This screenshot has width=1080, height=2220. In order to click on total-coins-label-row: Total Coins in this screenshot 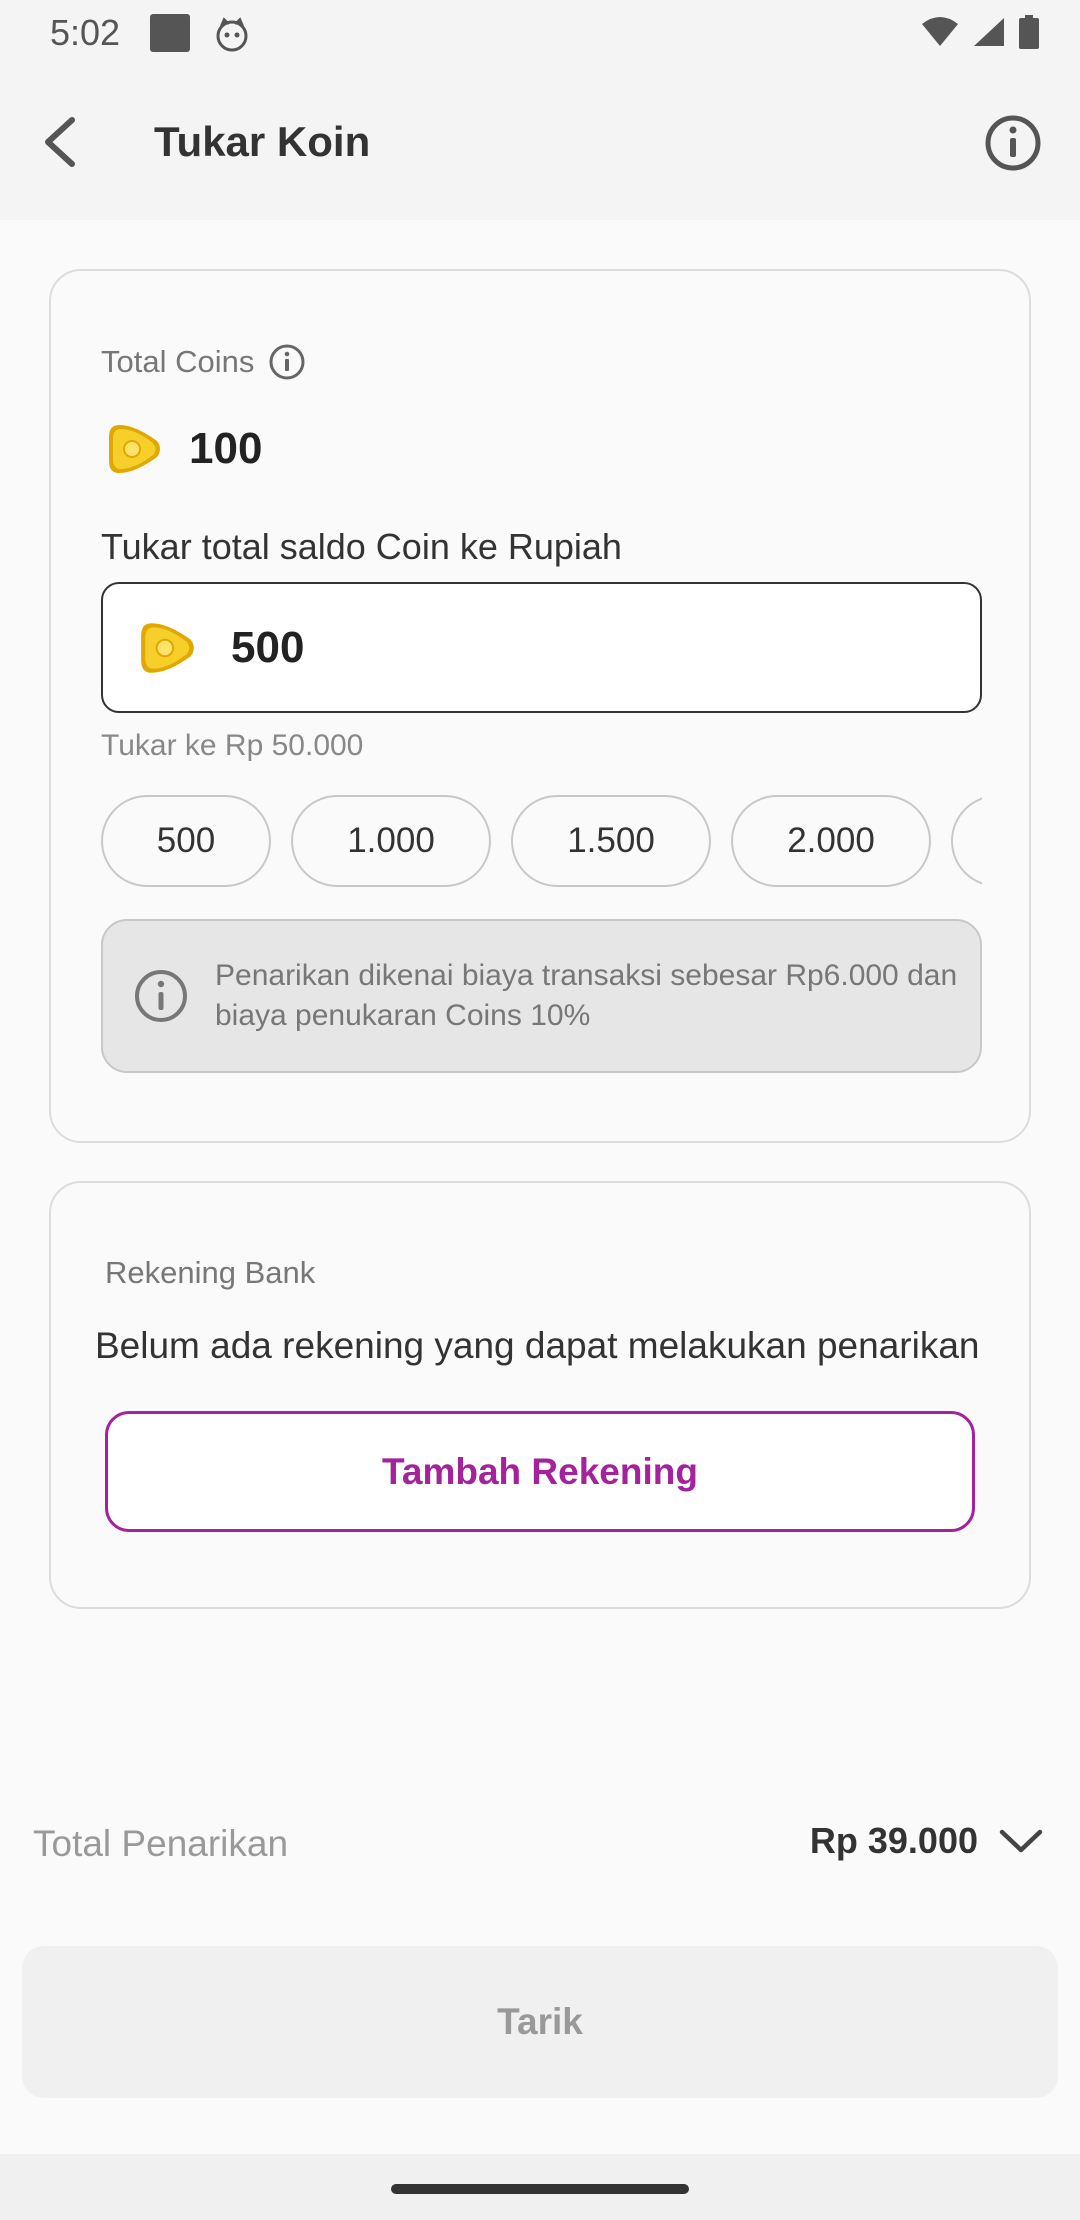, I will do `click(203, 362)`.